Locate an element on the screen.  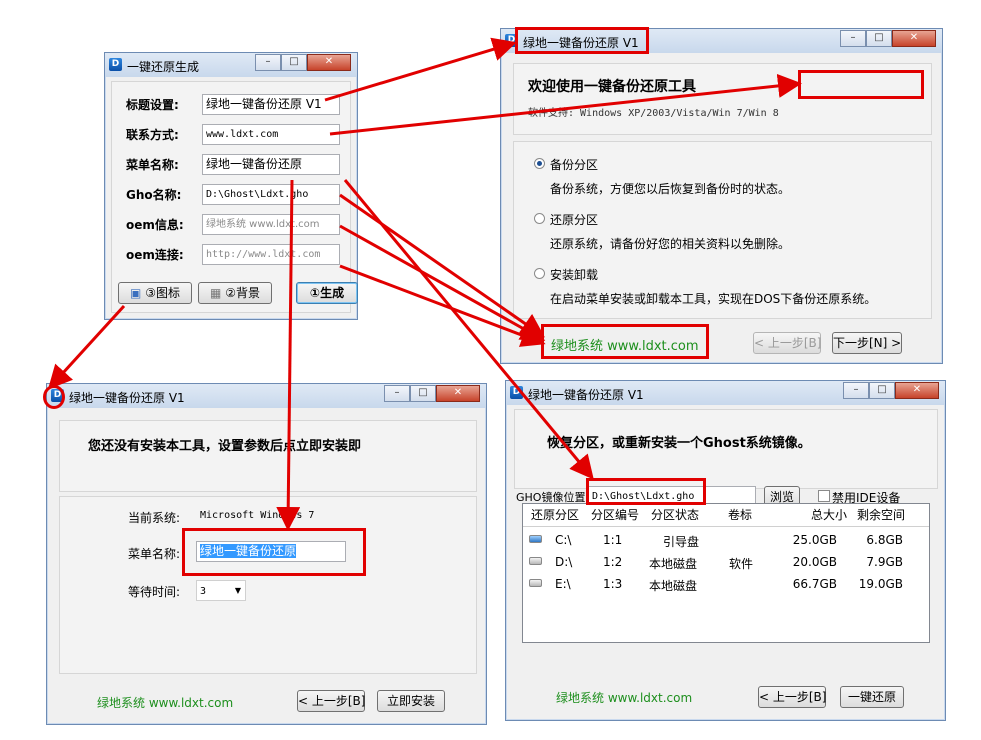
col-total-size: 总大小 is located at coordinates (817, 515).